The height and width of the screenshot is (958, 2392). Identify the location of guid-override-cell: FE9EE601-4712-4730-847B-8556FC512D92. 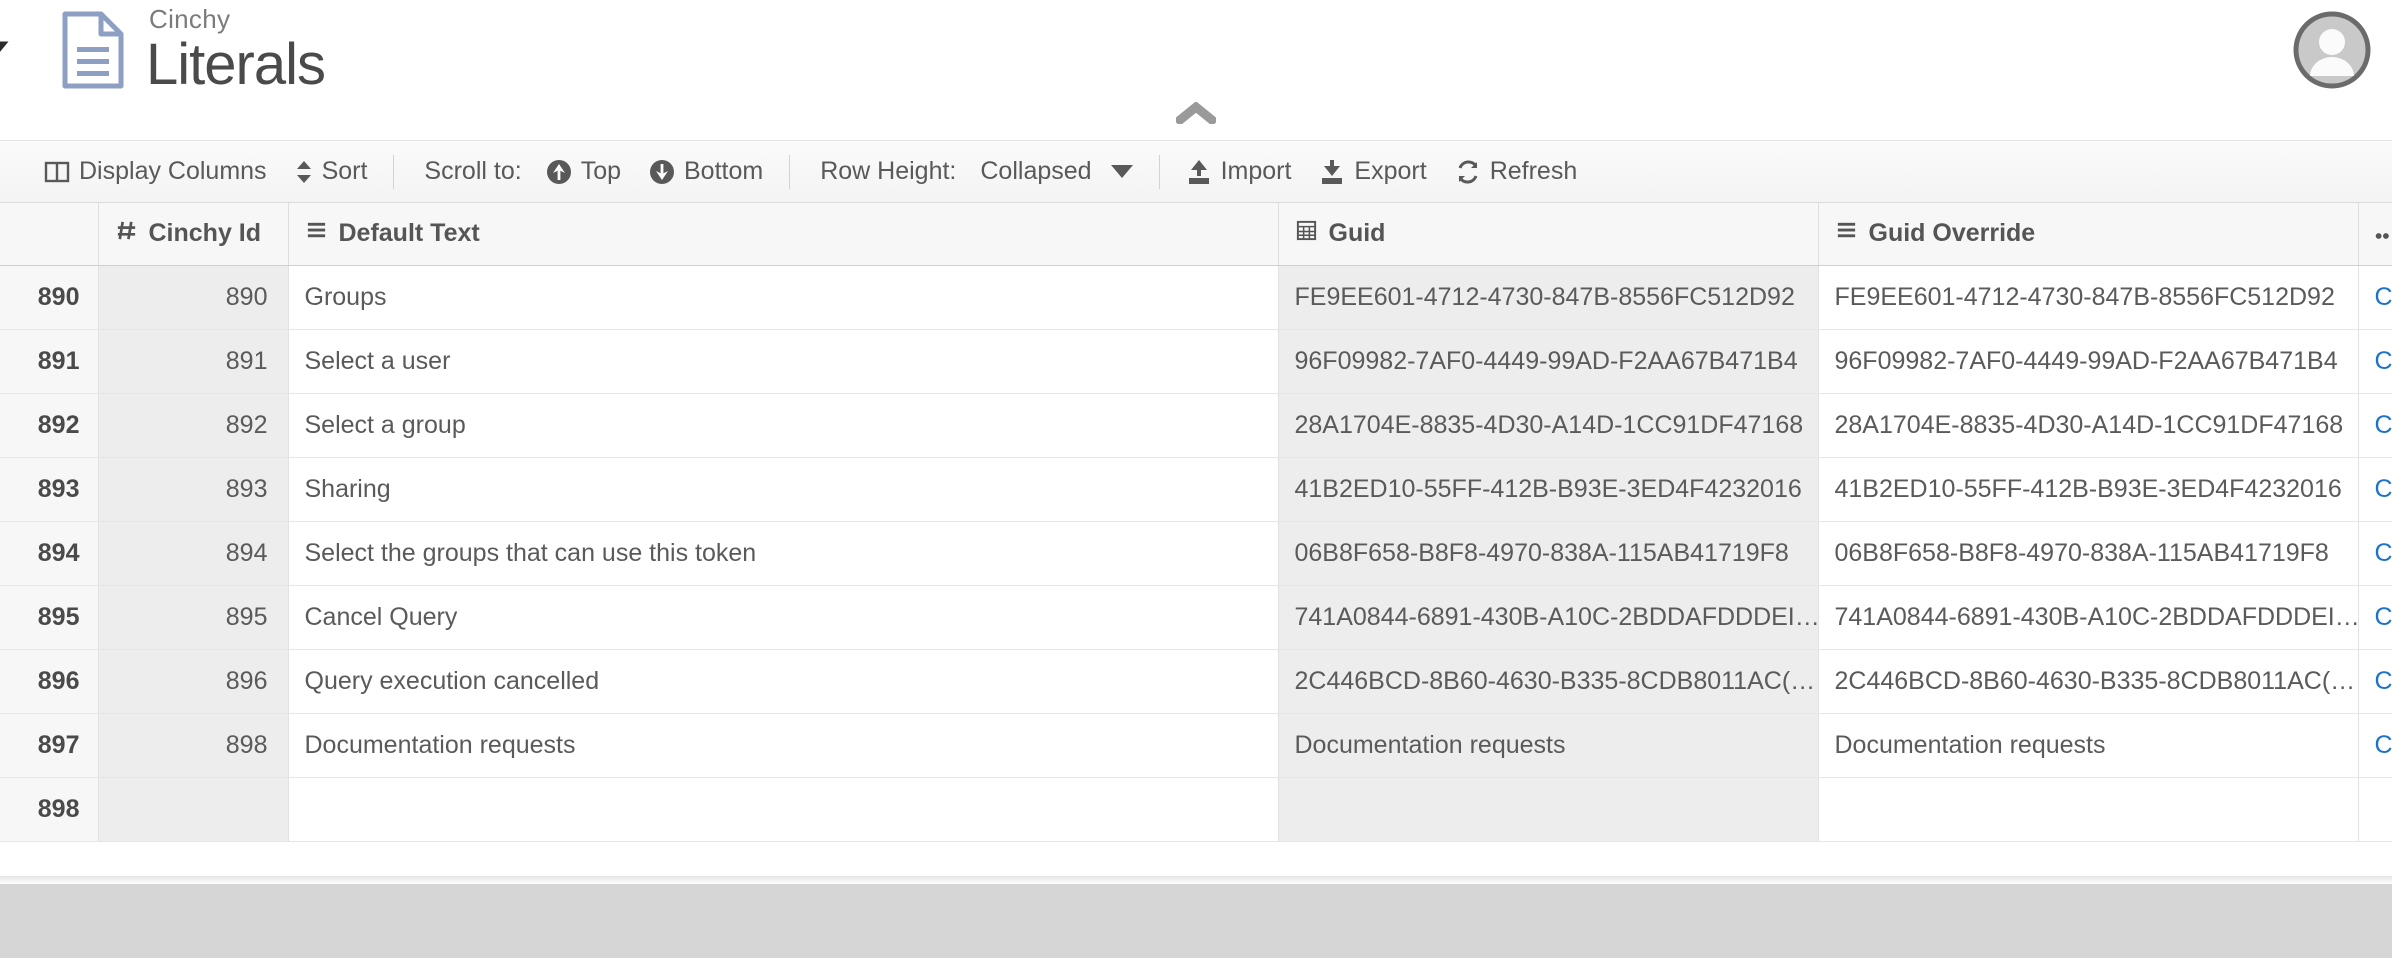
(2088, 297).